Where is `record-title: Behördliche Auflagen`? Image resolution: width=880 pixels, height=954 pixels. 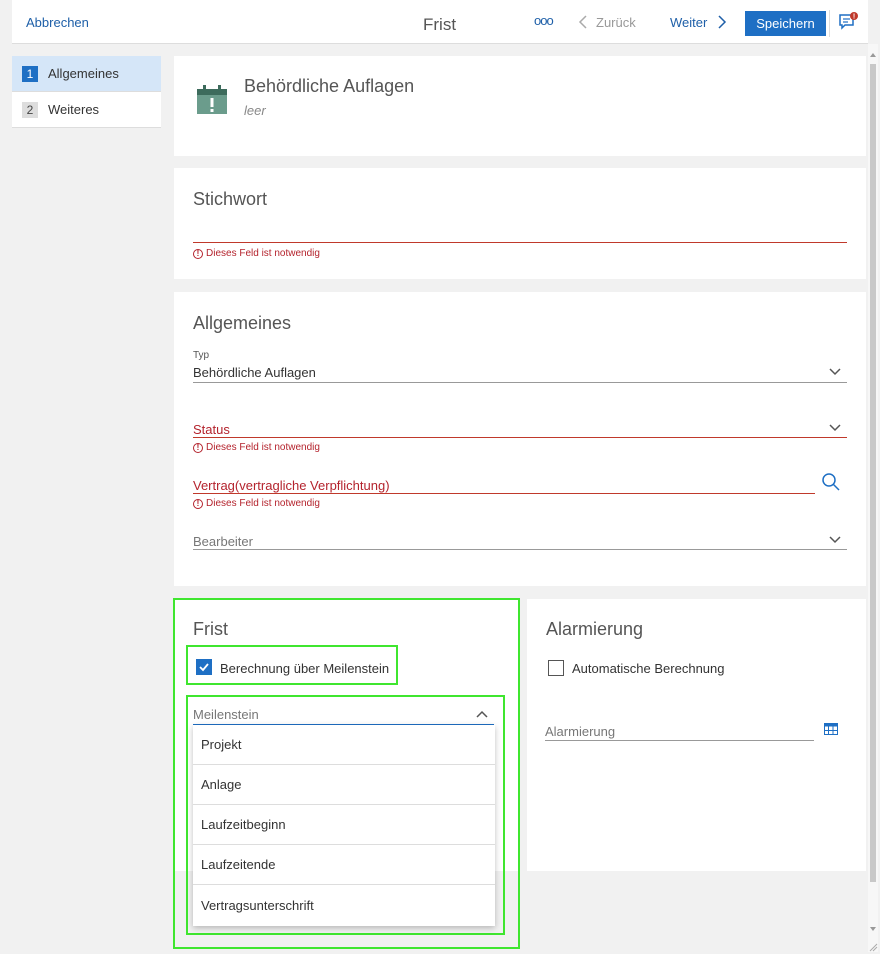 record-title: Behördliche Auflagen is located at coordinates (329, 86).